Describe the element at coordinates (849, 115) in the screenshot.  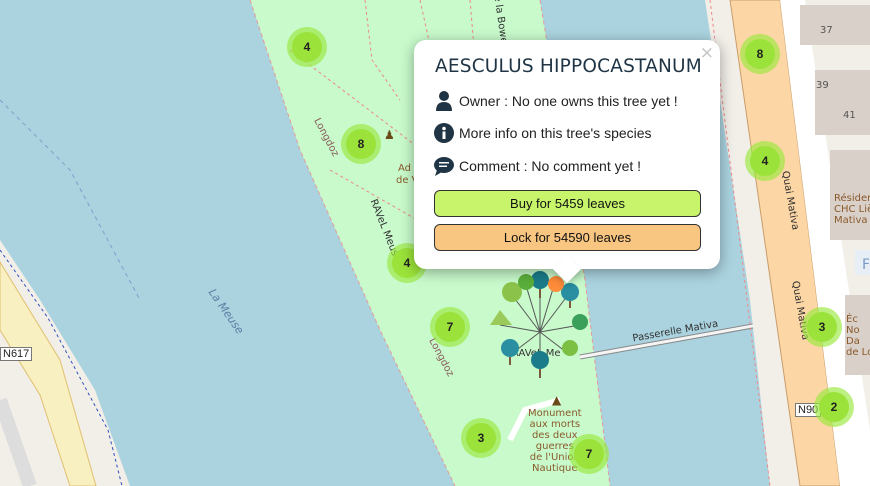
I see `house-number-41: 41` at that location.